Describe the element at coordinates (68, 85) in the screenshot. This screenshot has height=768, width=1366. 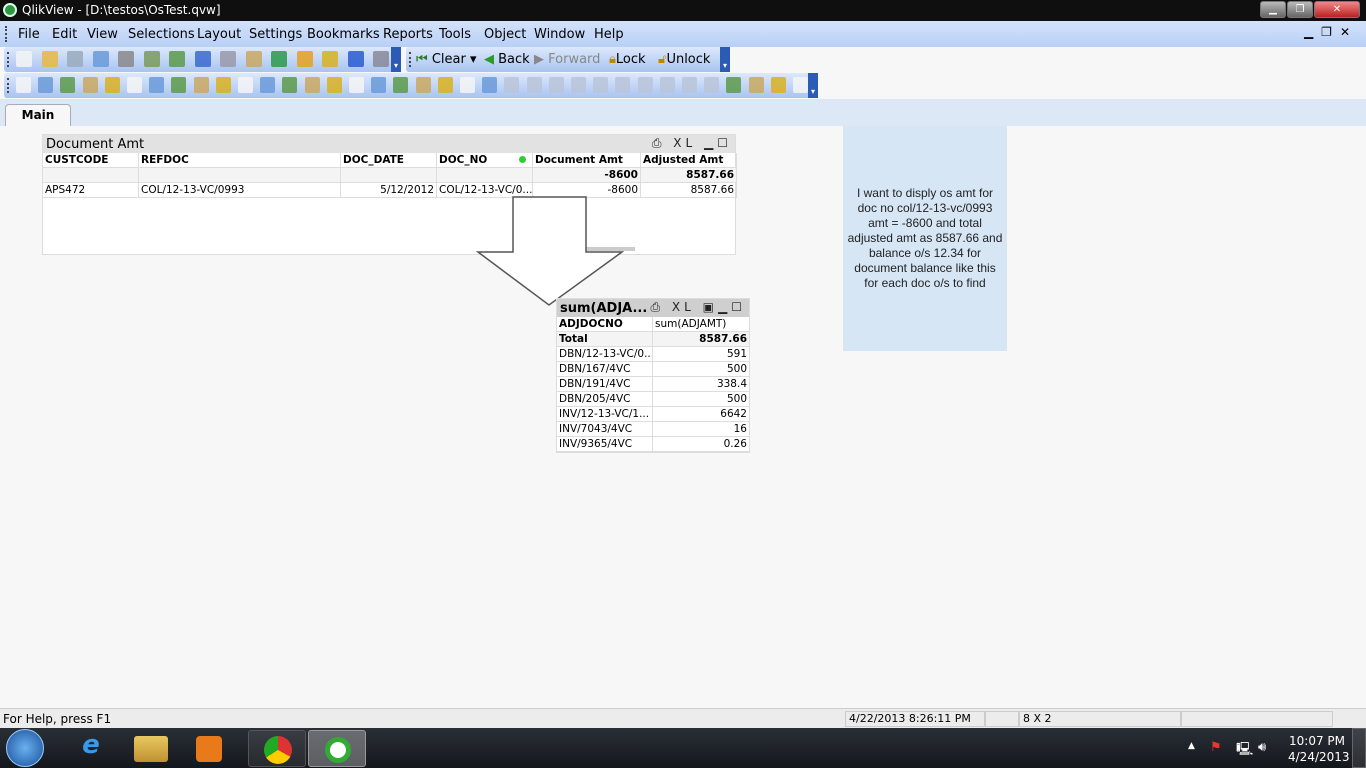
I see `demote-sheet-icon` at that location.